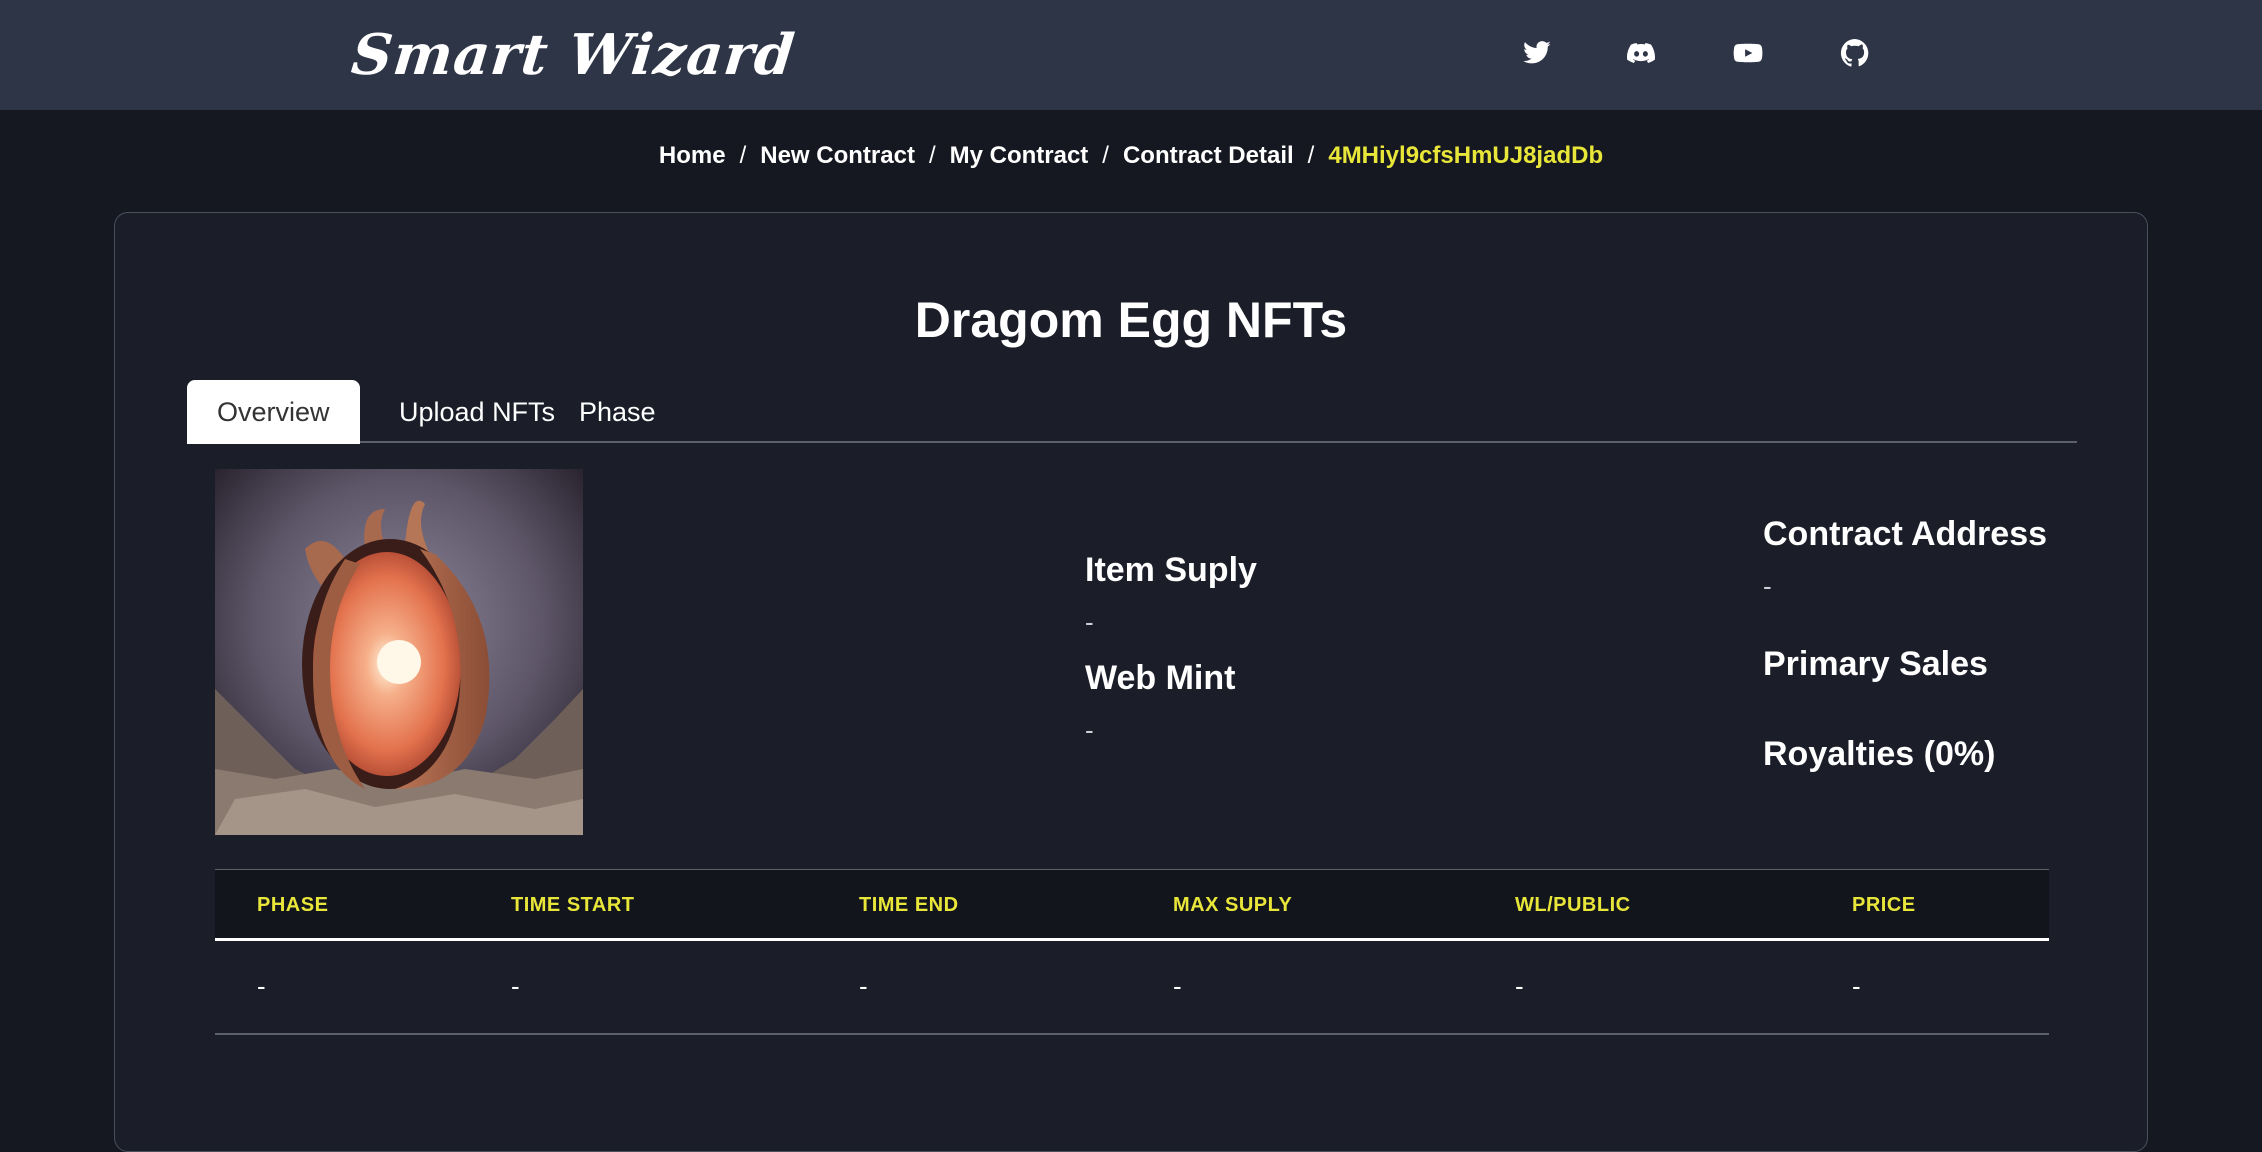  Describe the element at coordinates (837, 156) in the screenshot. I see `breadcrumb-new-contract: New Contract` at that location.